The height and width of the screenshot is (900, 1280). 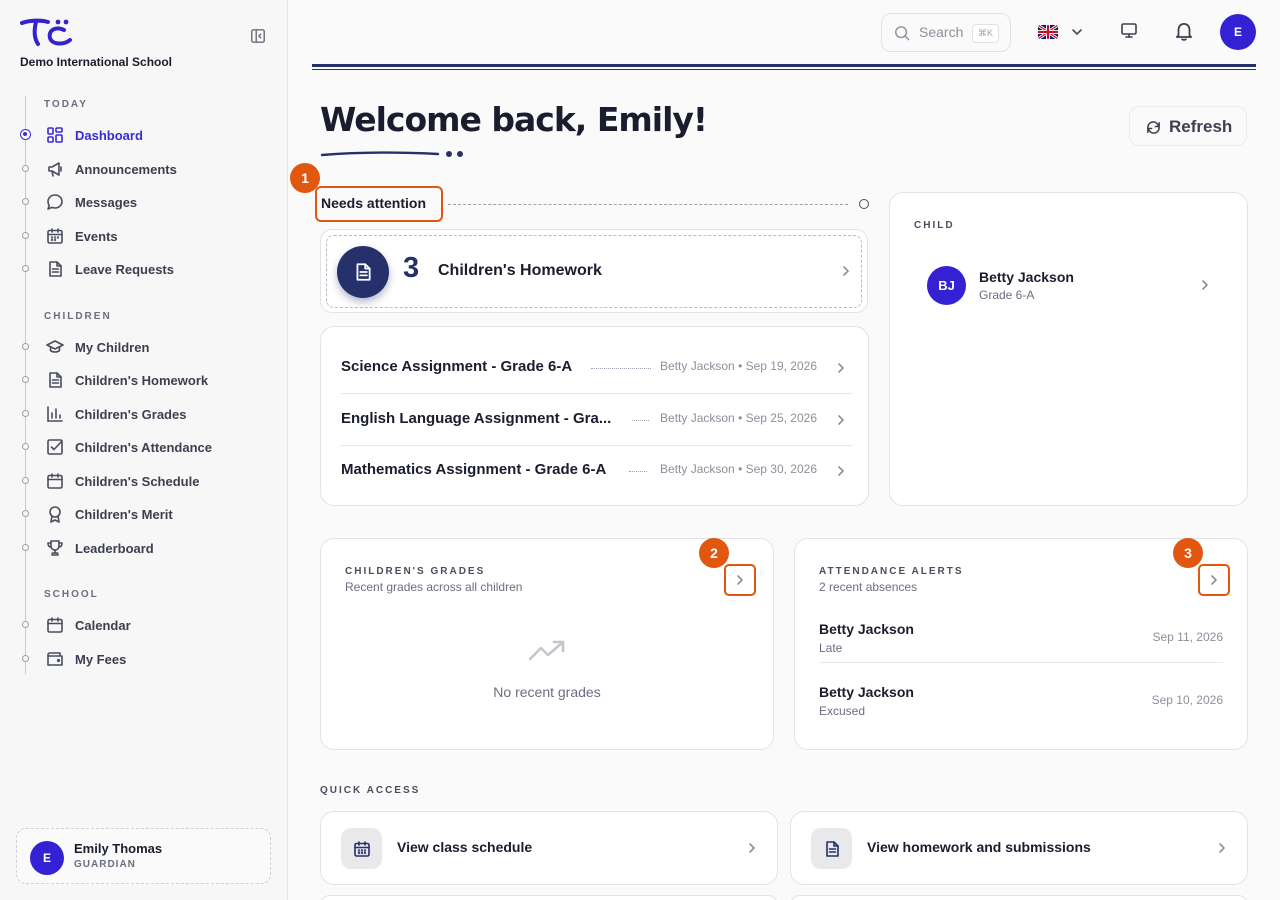 What do you see at coordinates (144, 236) in the screenshot?
I see `nav-item-events: Events` at bounding box center [144, 236].